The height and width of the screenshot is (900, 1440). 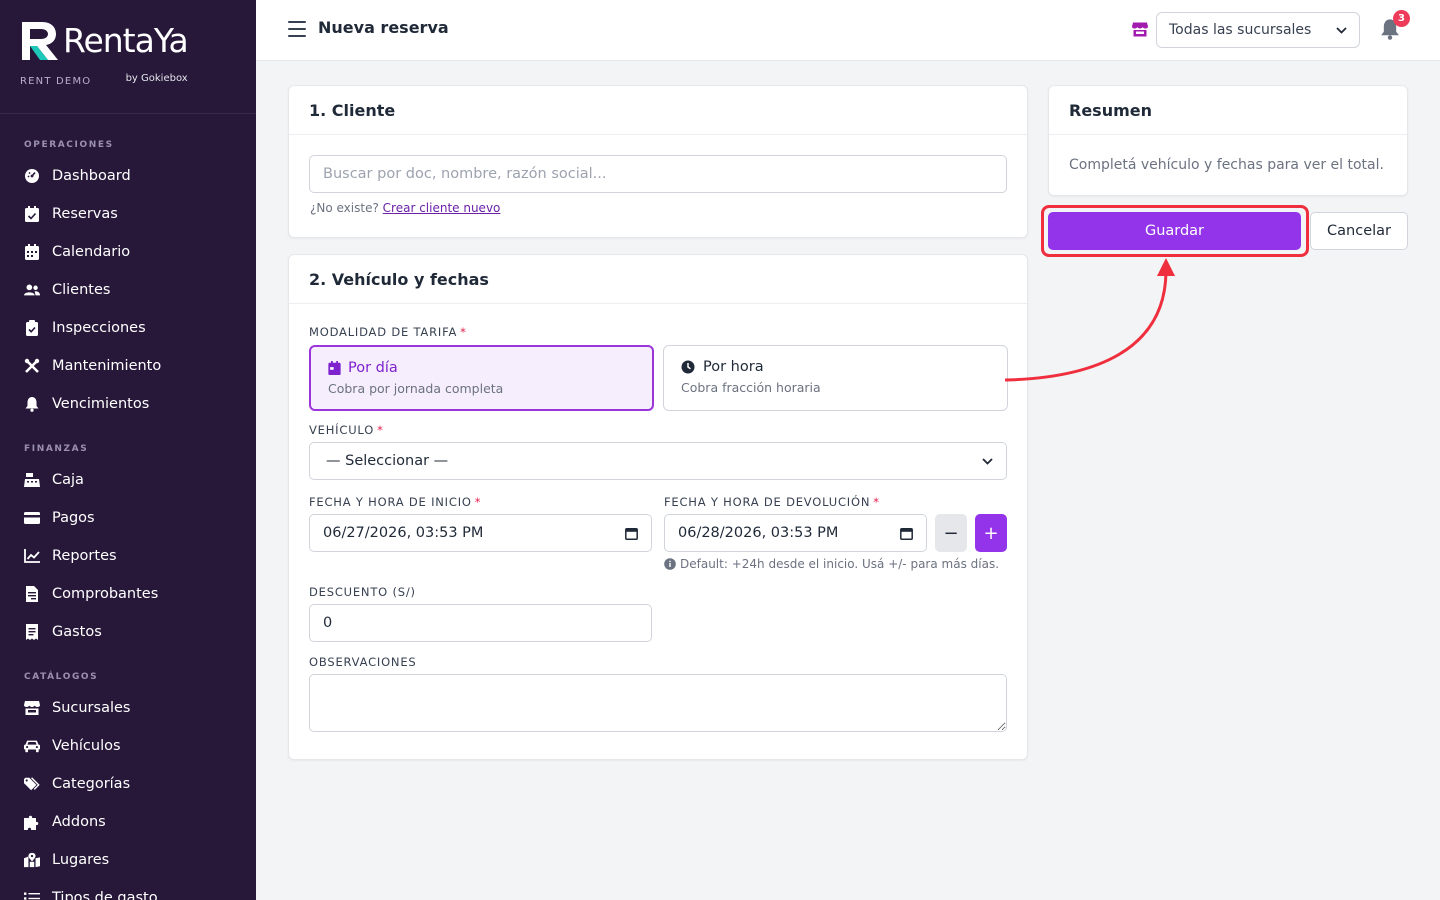 What do you see at coordinates (91, 252) in the screenshot?
I see `sidebar-item-label: Calendario` at bounding box center [91, 252].